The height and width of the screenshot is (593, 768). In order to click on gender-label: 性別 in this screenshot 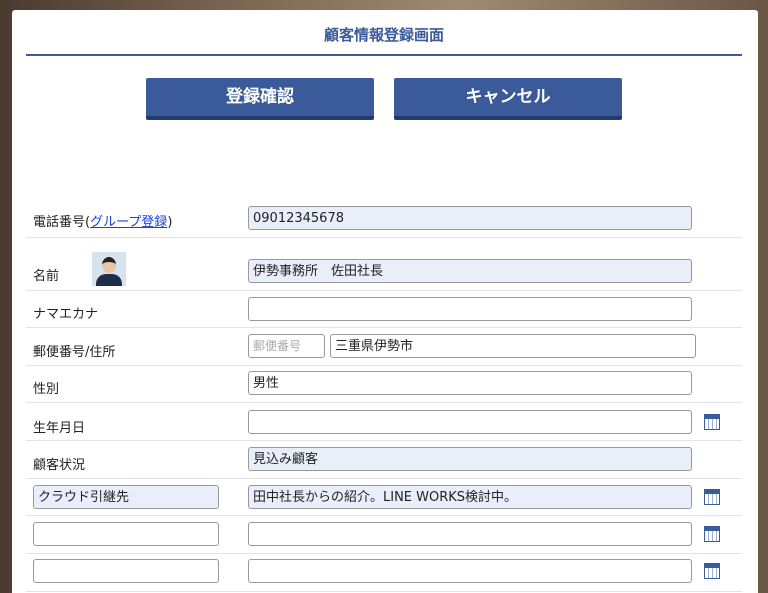, I will do `click(46, 389)`.